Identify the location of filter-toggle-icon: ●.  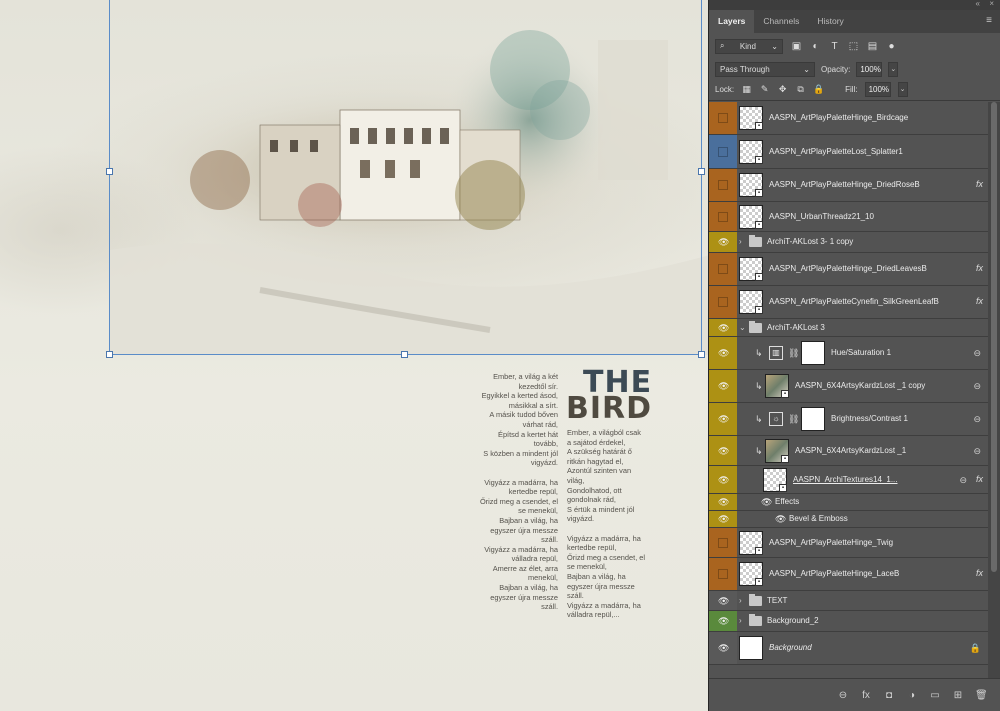
(891, 46).